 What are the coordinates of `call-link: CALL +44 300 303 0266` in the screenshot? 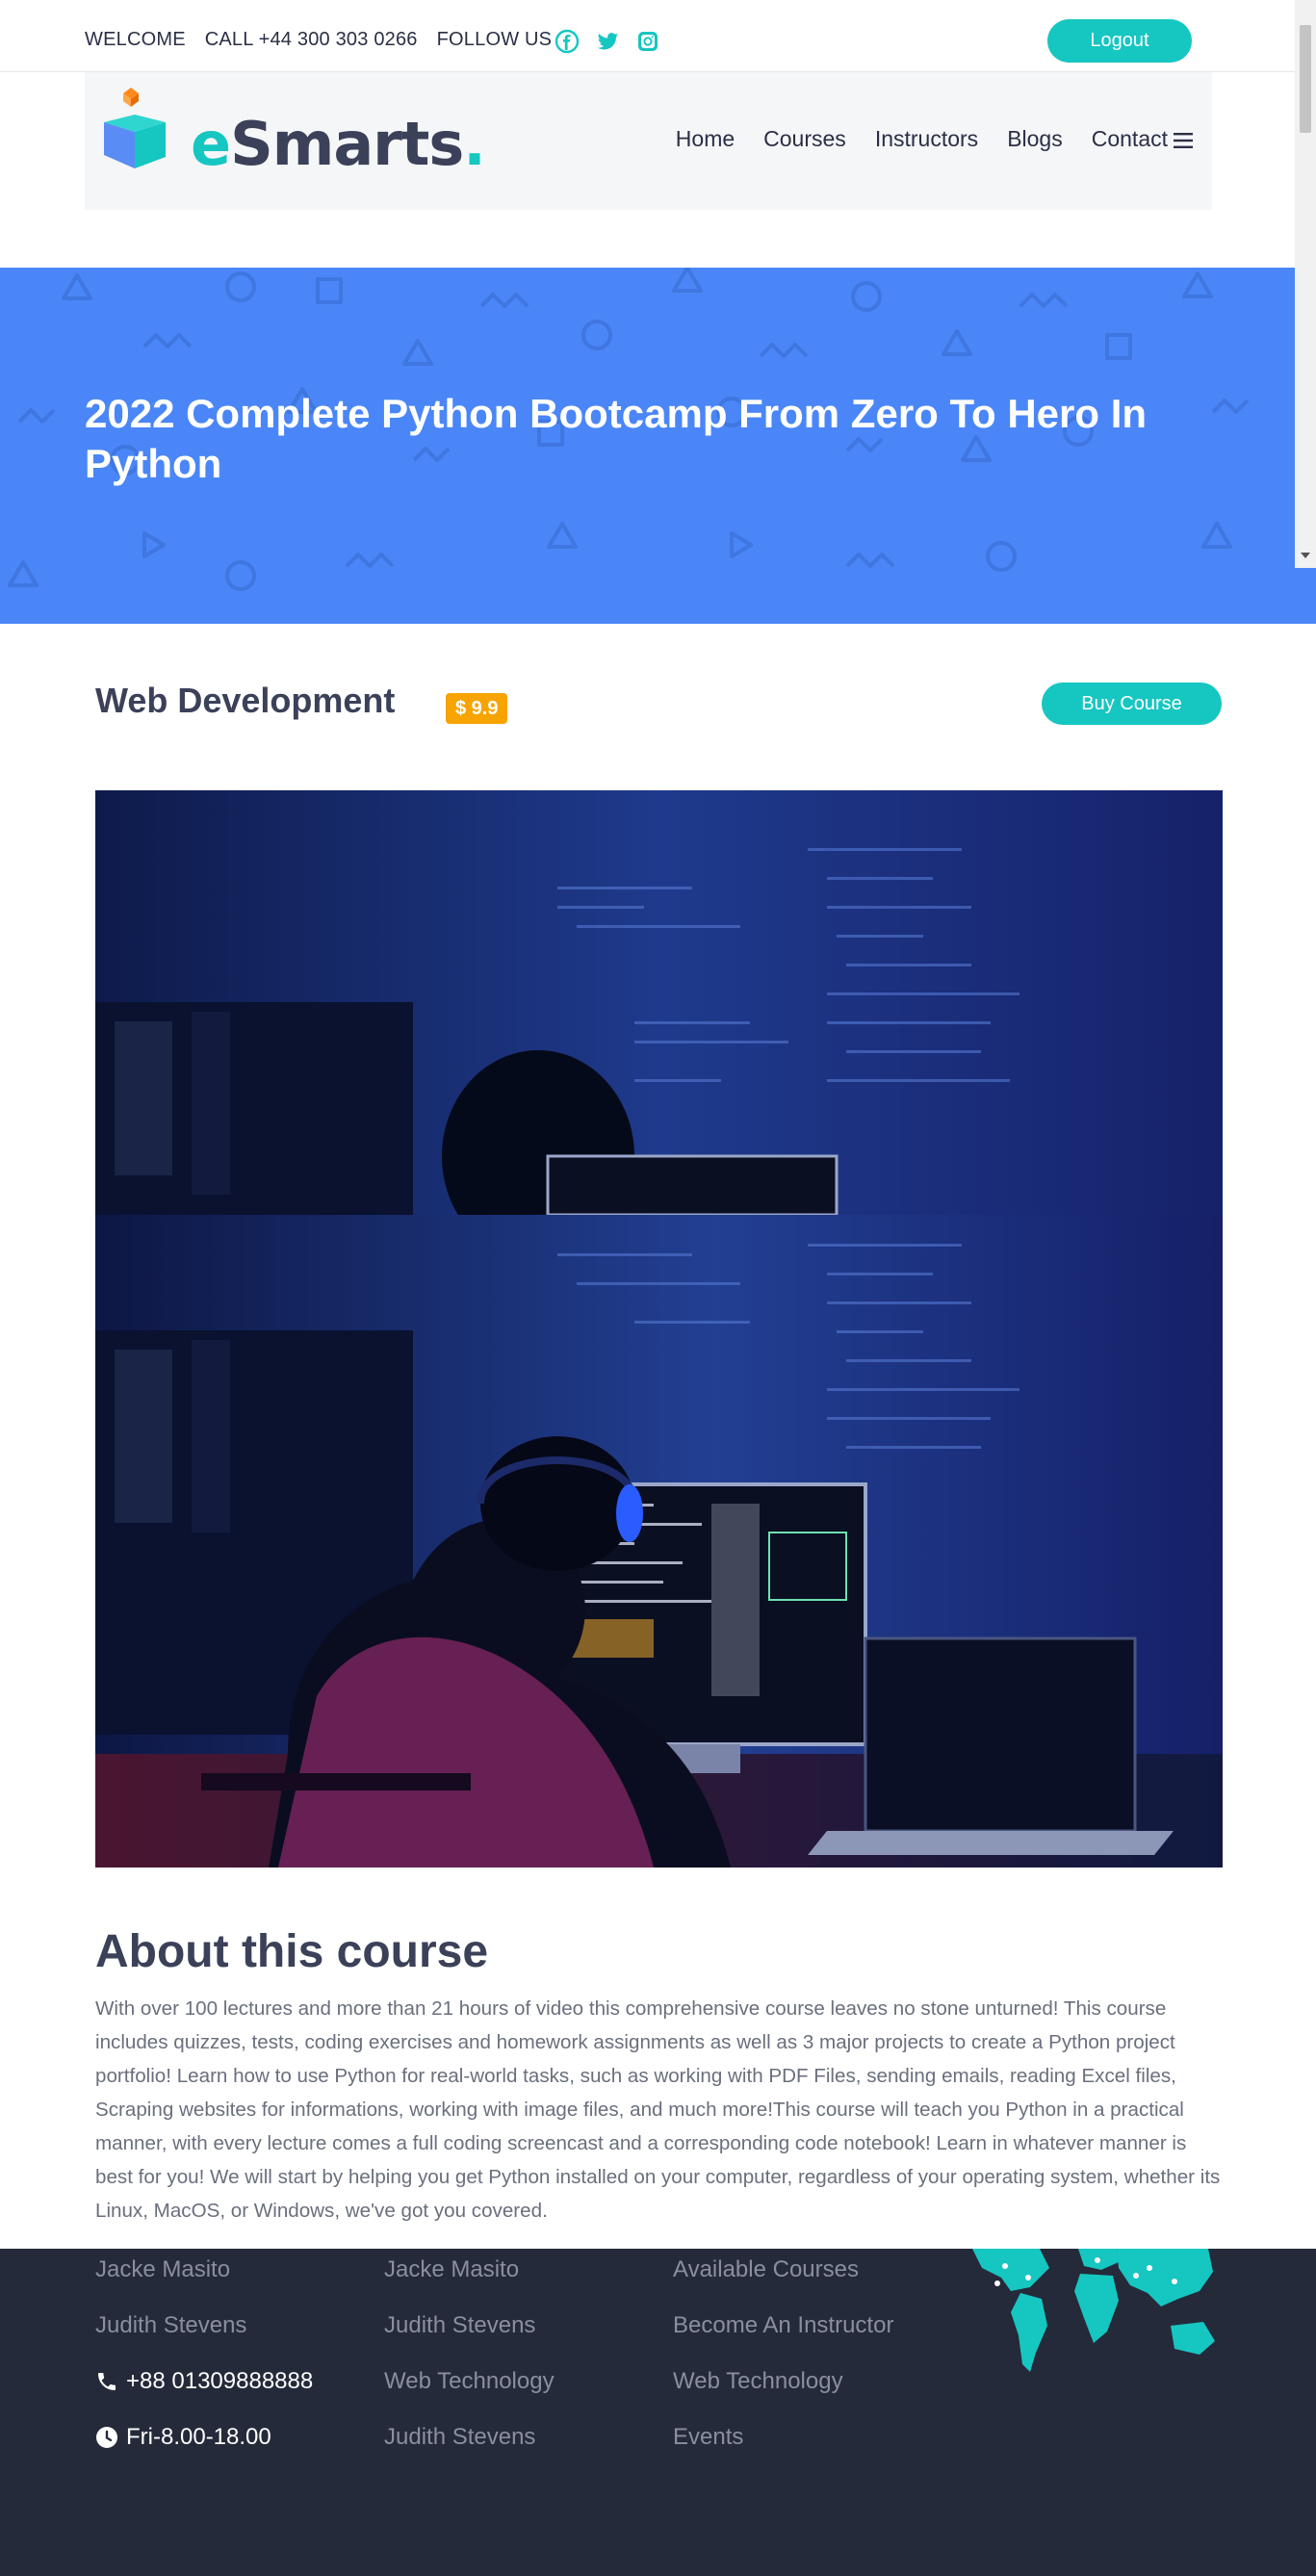 It's located at (311, 40).